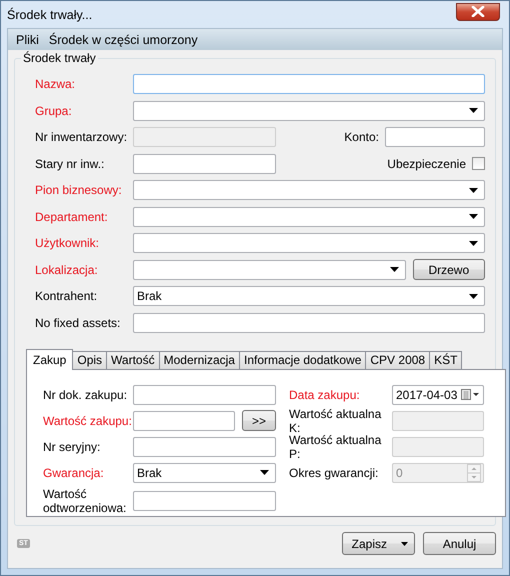 The width and height of the screenshot is (510, 576). I want to click on tab: KŚT, so click(445, 359).